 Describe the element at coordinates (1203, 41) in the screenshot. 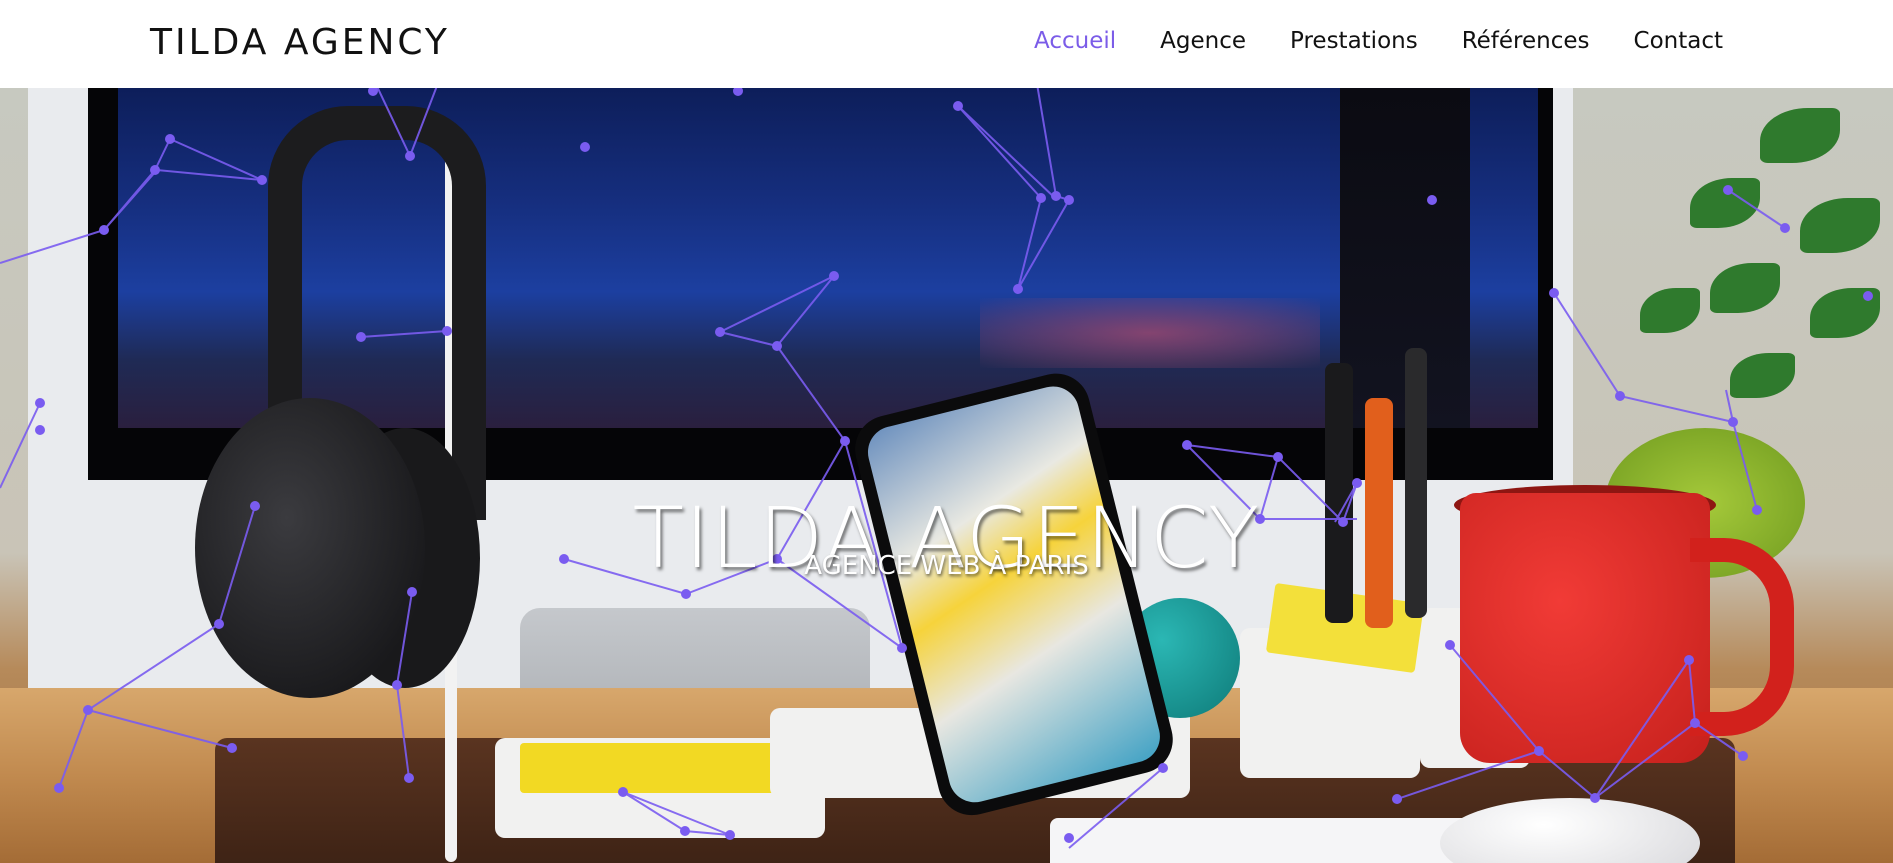

I see `nav-item-agence: Agence` at that location.